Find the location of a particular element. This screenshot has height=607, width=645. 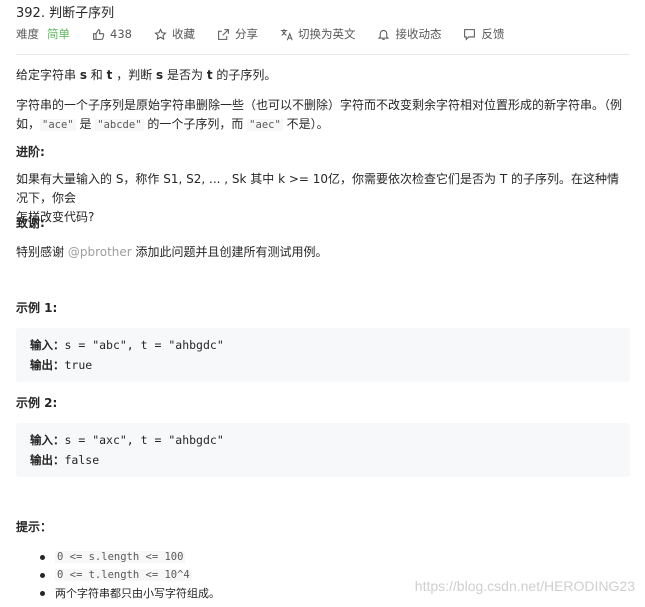

thanks-heading: 致谢: is located at coordinates (30, 223).